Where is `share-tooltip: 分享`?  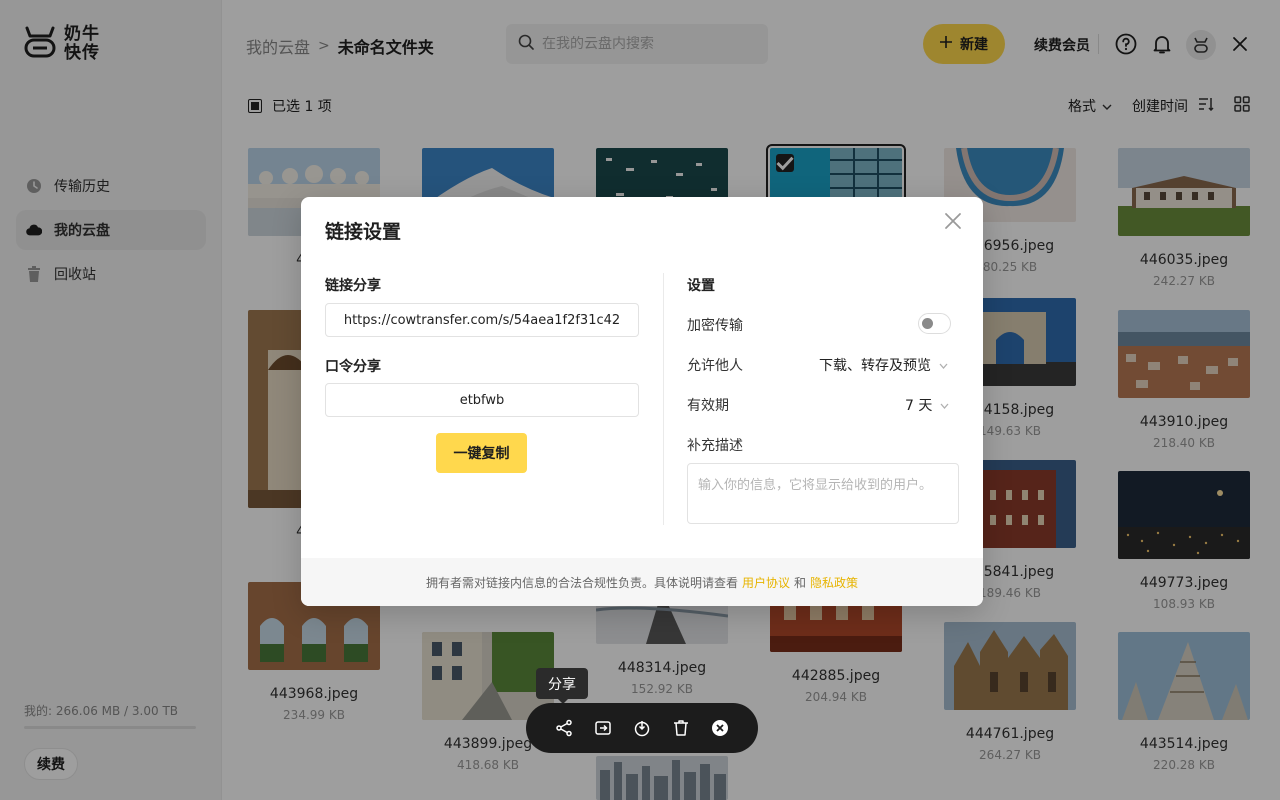 share-tooltip: 分享 is located at coordinates (562, 686).